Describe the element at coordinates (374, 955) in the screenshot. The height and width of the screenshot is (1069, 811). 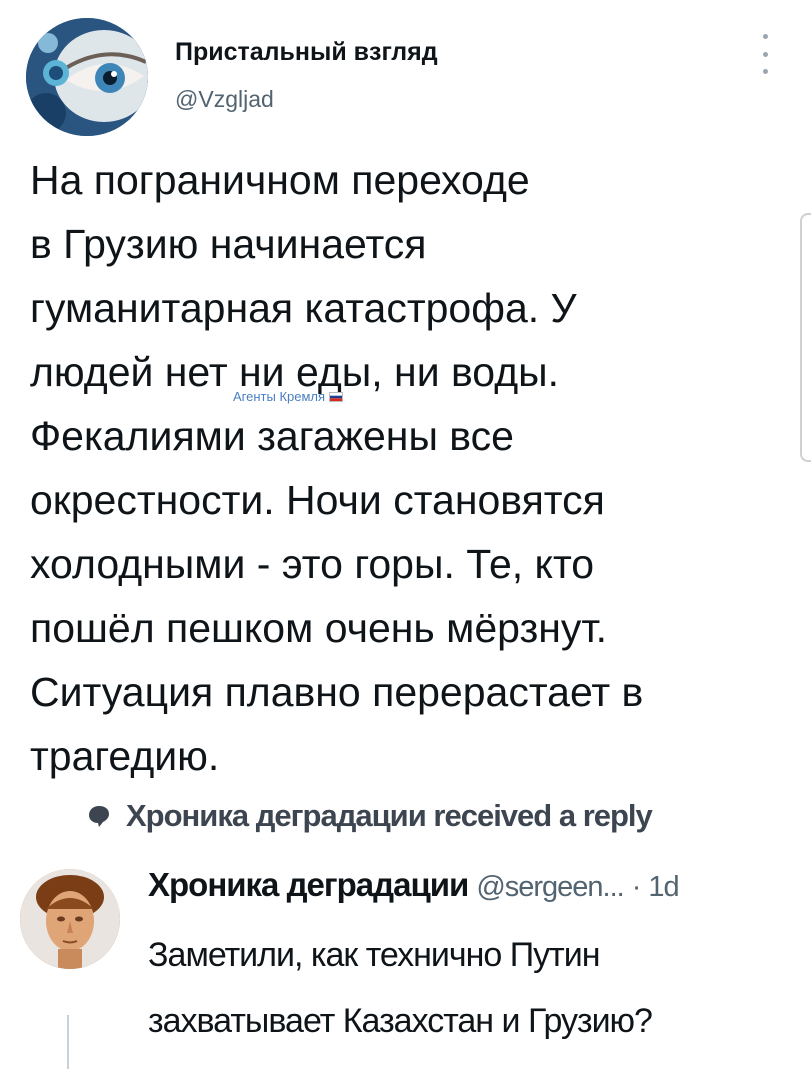
I see `reply-text-line: Заметили, как технично Путин` at that location.